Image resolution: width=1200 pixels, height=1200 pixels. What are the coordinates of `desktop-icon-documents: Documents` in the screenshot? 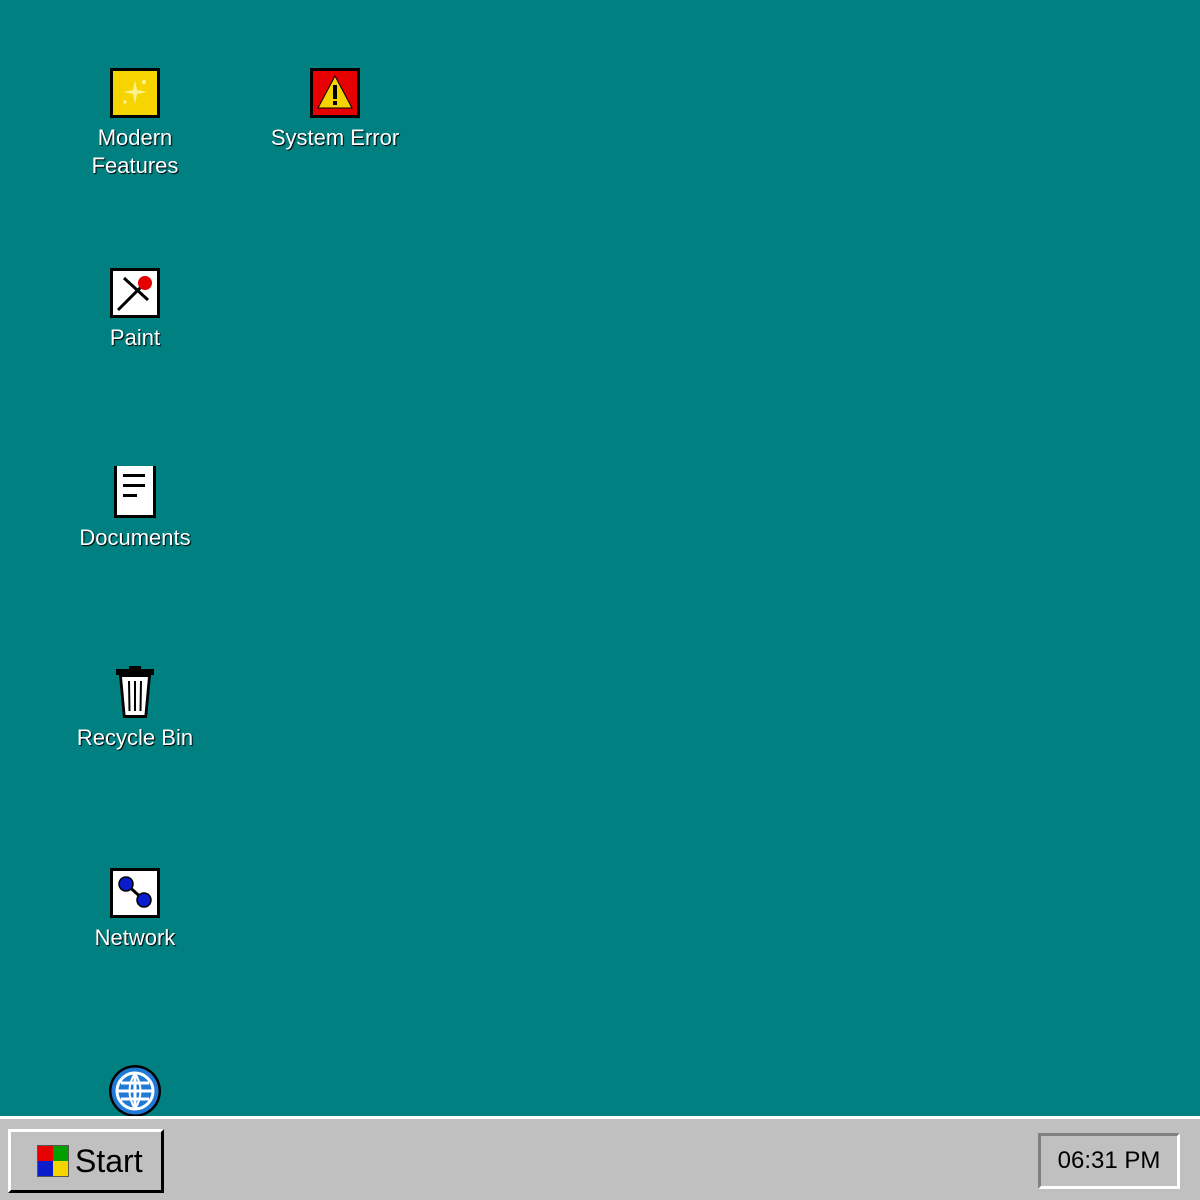 It's located at (135, 509).